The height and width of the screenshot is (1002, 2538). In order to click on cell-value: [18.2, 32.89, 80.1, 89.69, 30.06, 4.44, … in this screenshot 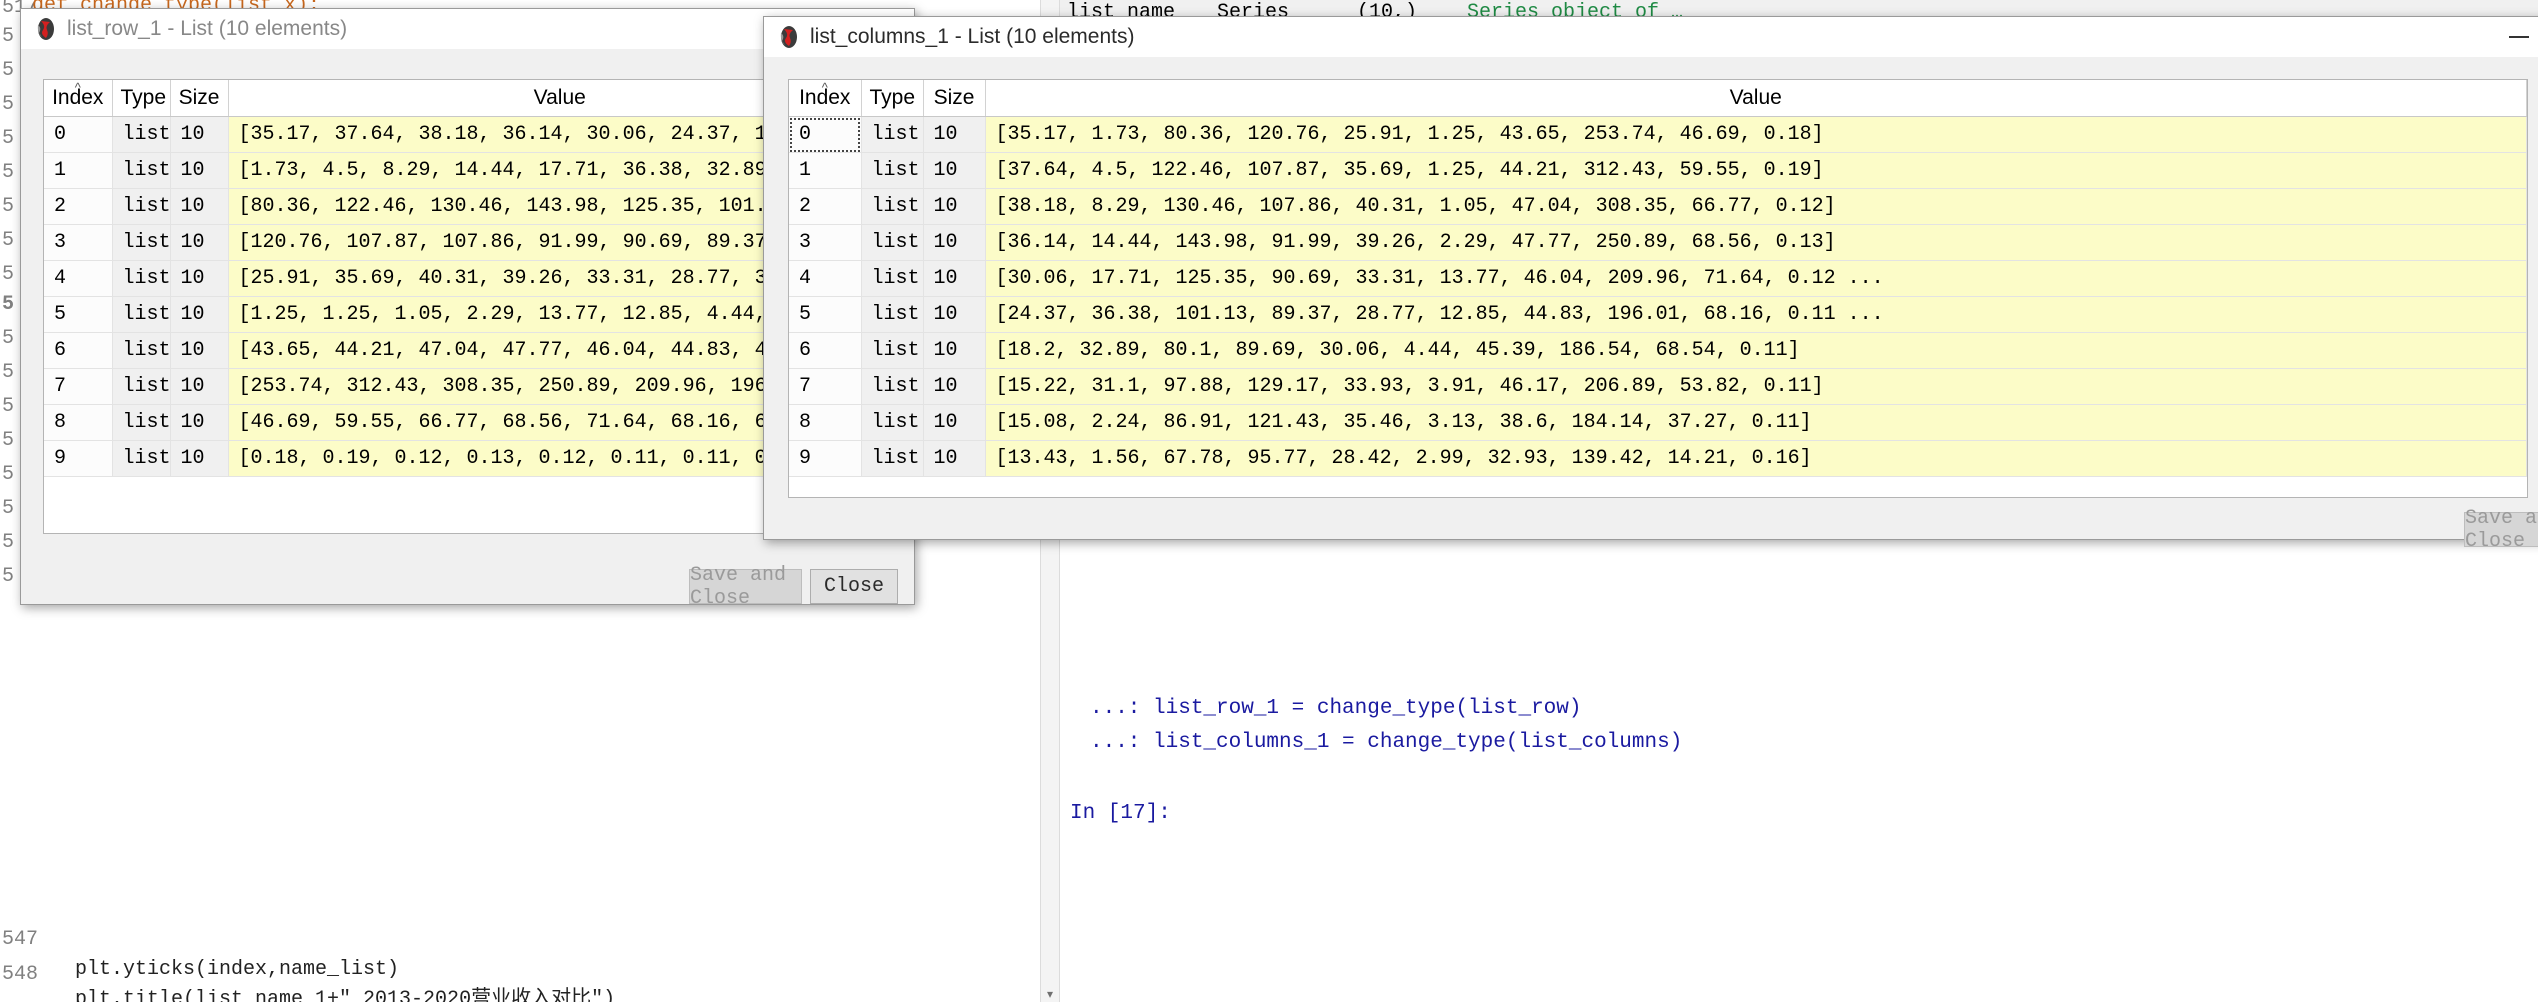, I will do `click(1756, 350)`.